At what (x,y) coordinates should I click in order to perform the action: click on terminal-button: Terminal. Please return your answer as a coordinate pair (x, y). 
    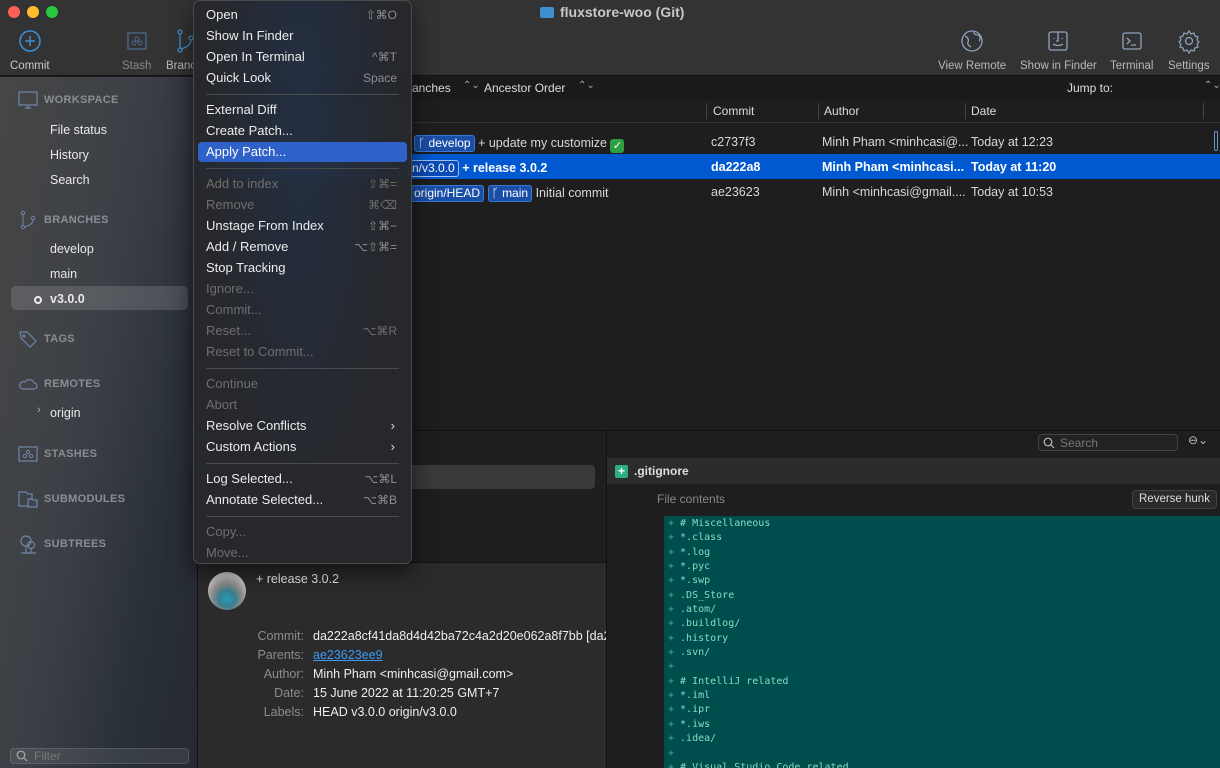
    Looking at the image, I should click on (1131, 50).